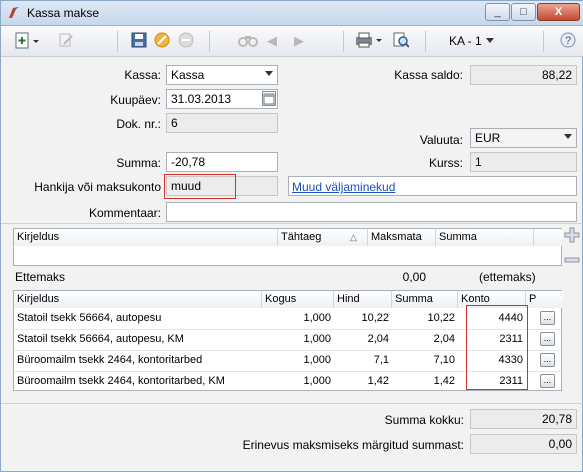  Describe the element at coordinates (343, 187) in the screenshot. I see `muud-valjaminekud-link: Muud väljaminekud` at that location.